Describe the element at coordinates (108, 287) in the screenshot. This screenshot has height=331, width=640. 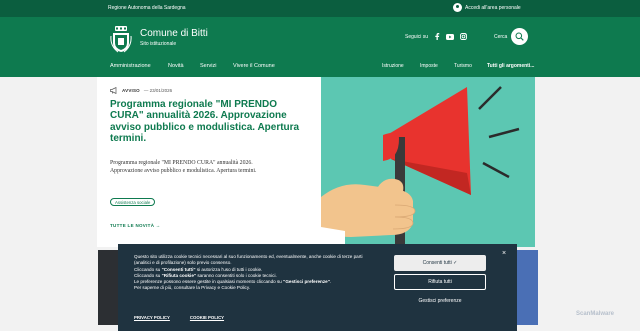
I see `card-image-left` at that location.